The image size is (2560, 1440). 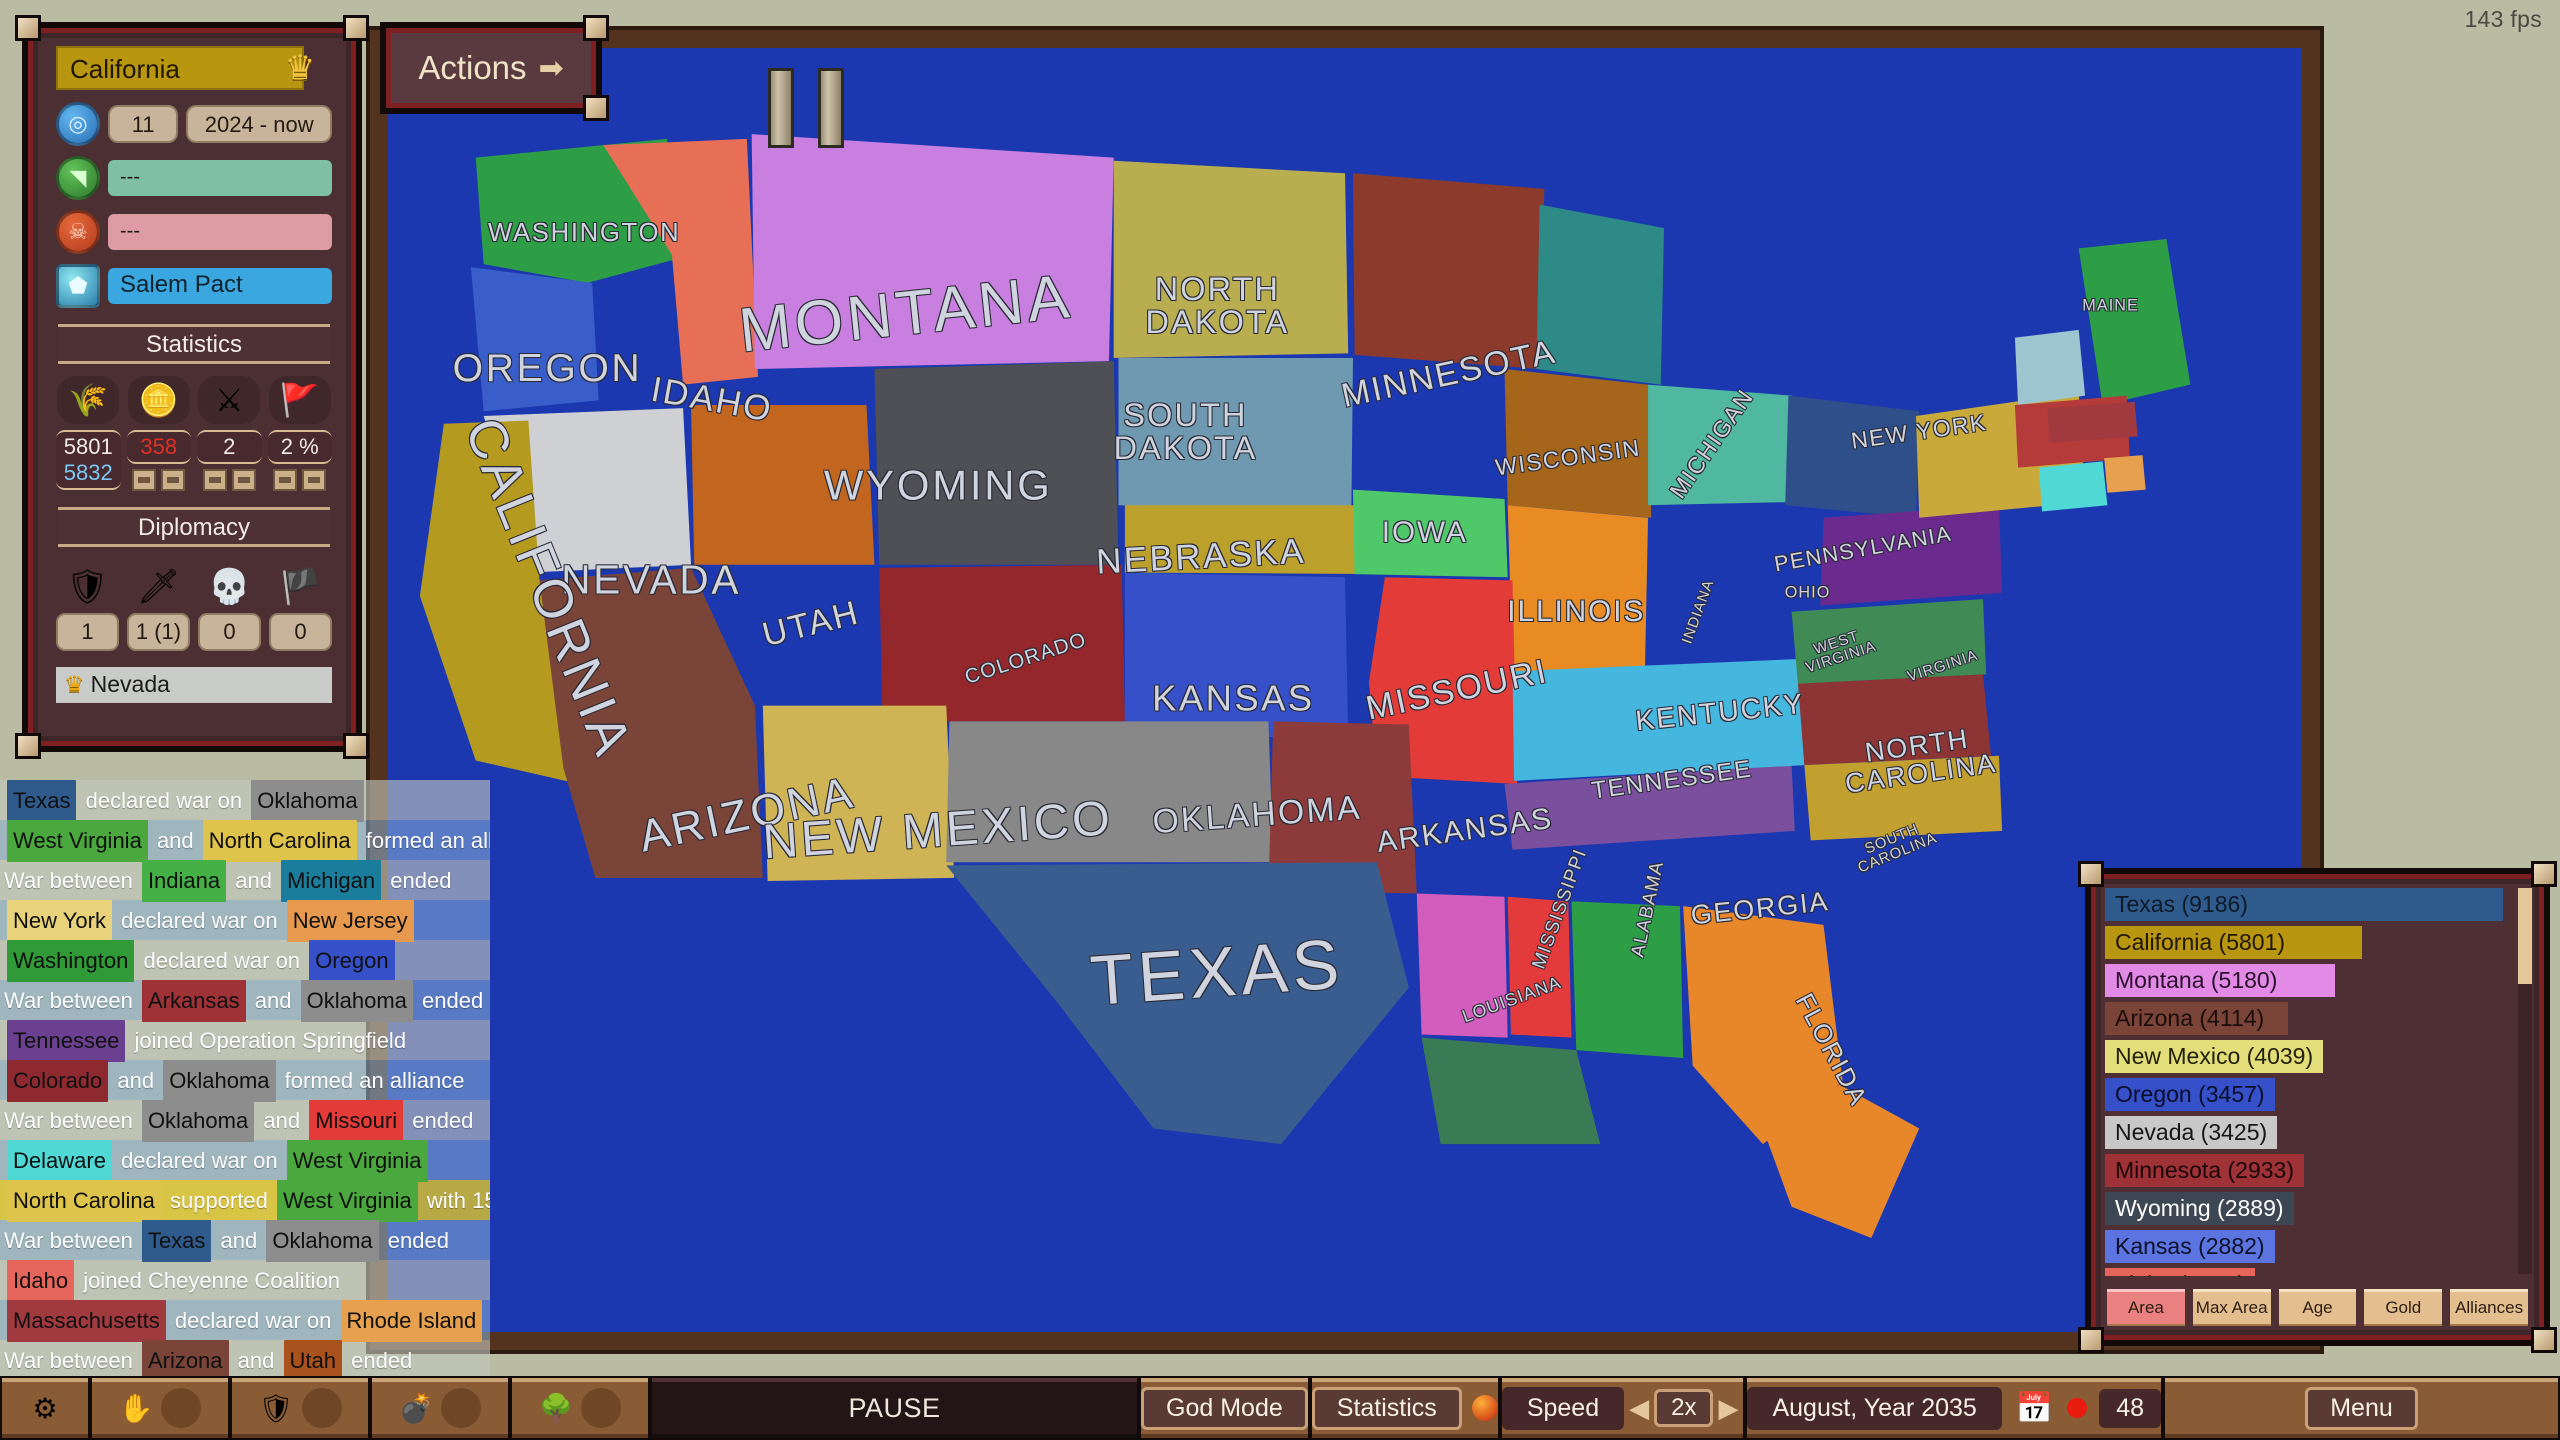 I want to click on settings-button: ⚙, so click(x=45, y=1408).